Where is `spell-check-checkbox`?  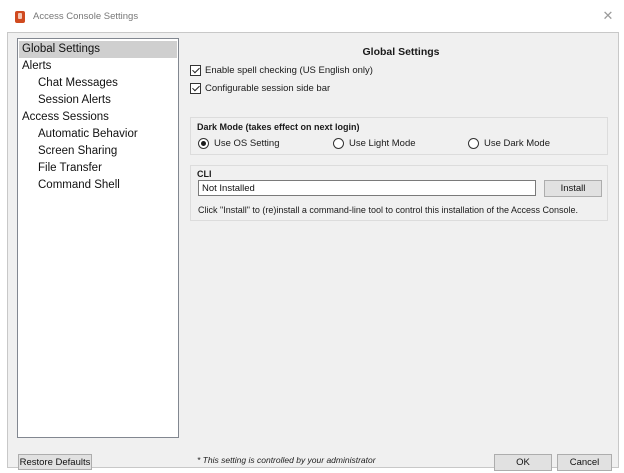 spell-check-checkbox is located at coordinates (195, 70).